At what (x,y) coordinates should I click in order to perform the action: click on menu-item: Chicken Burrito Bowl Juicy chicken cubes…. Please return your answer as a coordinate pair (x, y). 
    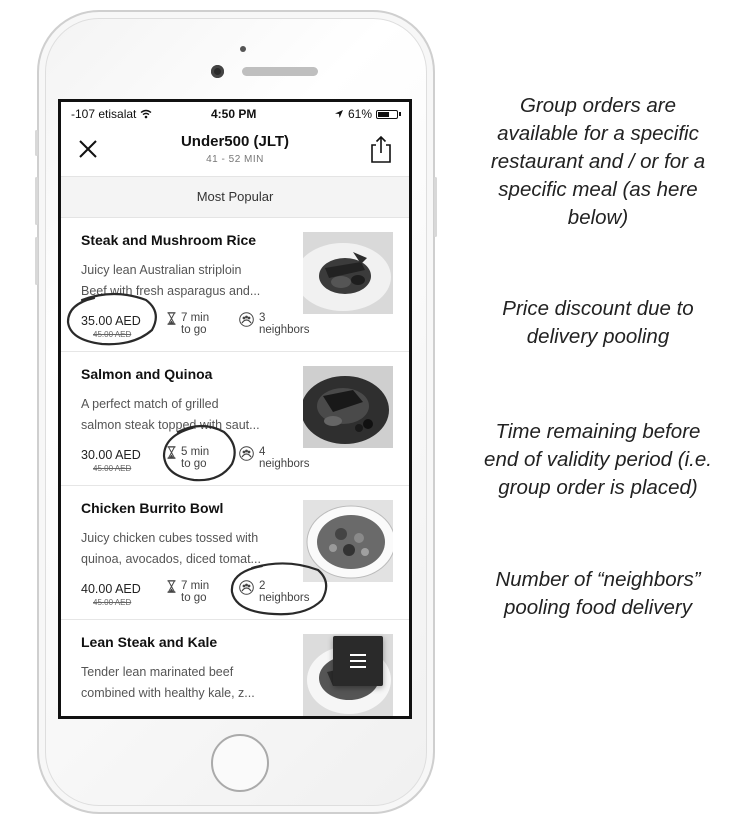
    Looking at the image, I should click on (235, 553).